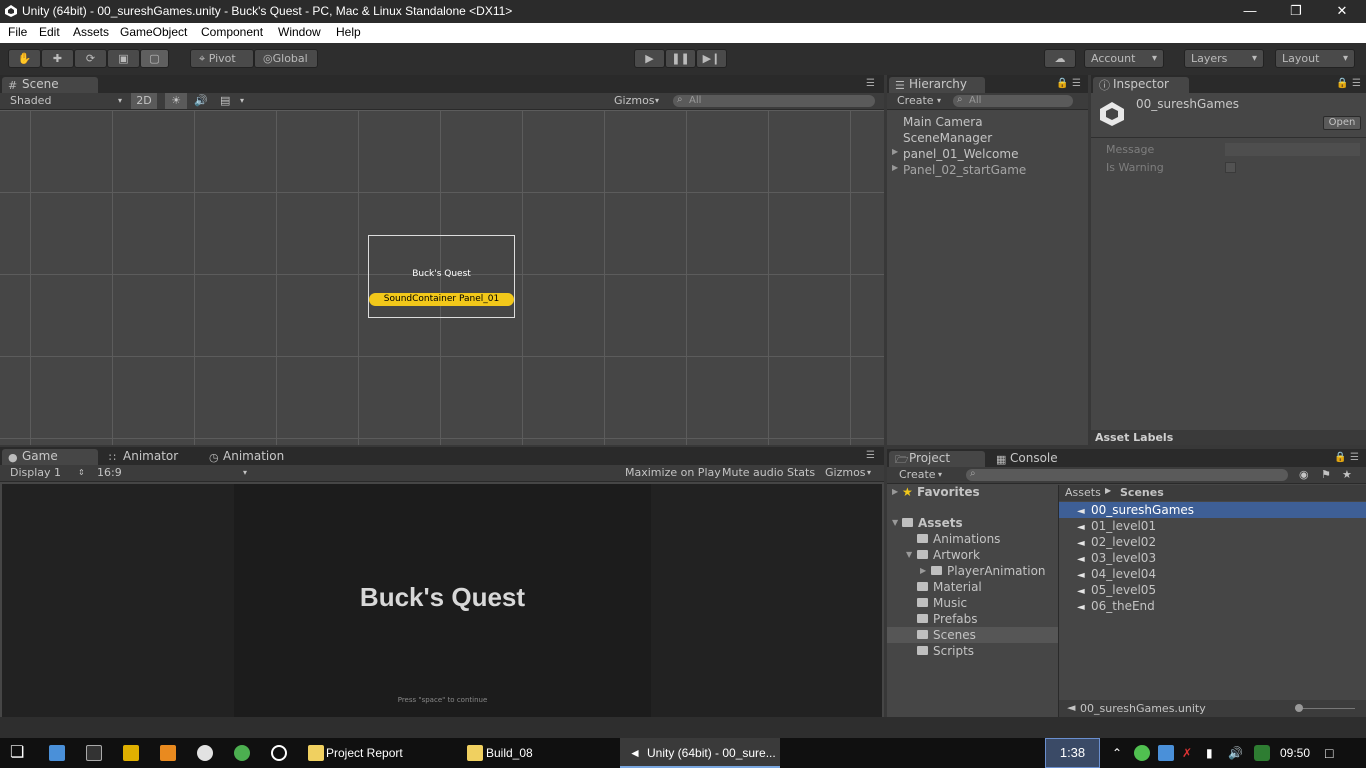 This screenshot has height=768, width=1366. Describe the element at coordinates (947, 619) in the screenshot. I see `folder-prefabs: Prefabs` at that location.